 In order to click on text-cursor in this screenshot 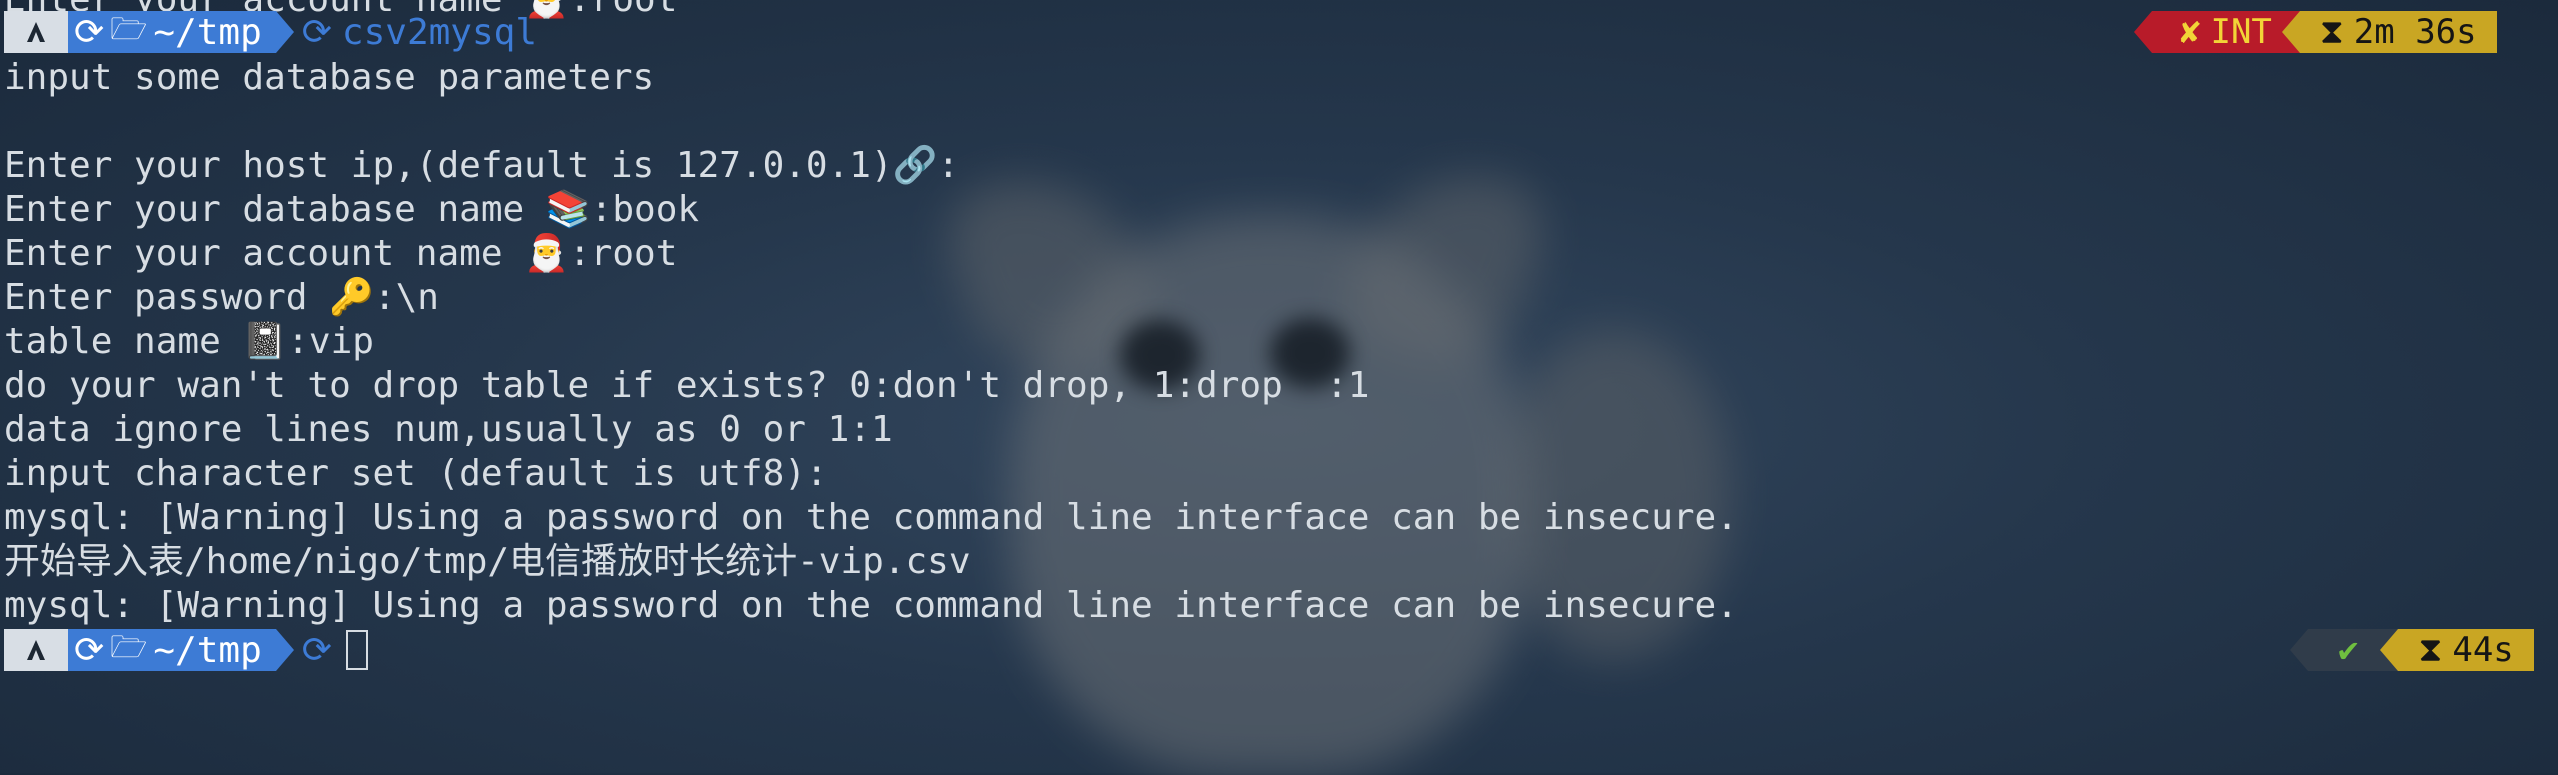, I will do `click(356, 650)`.